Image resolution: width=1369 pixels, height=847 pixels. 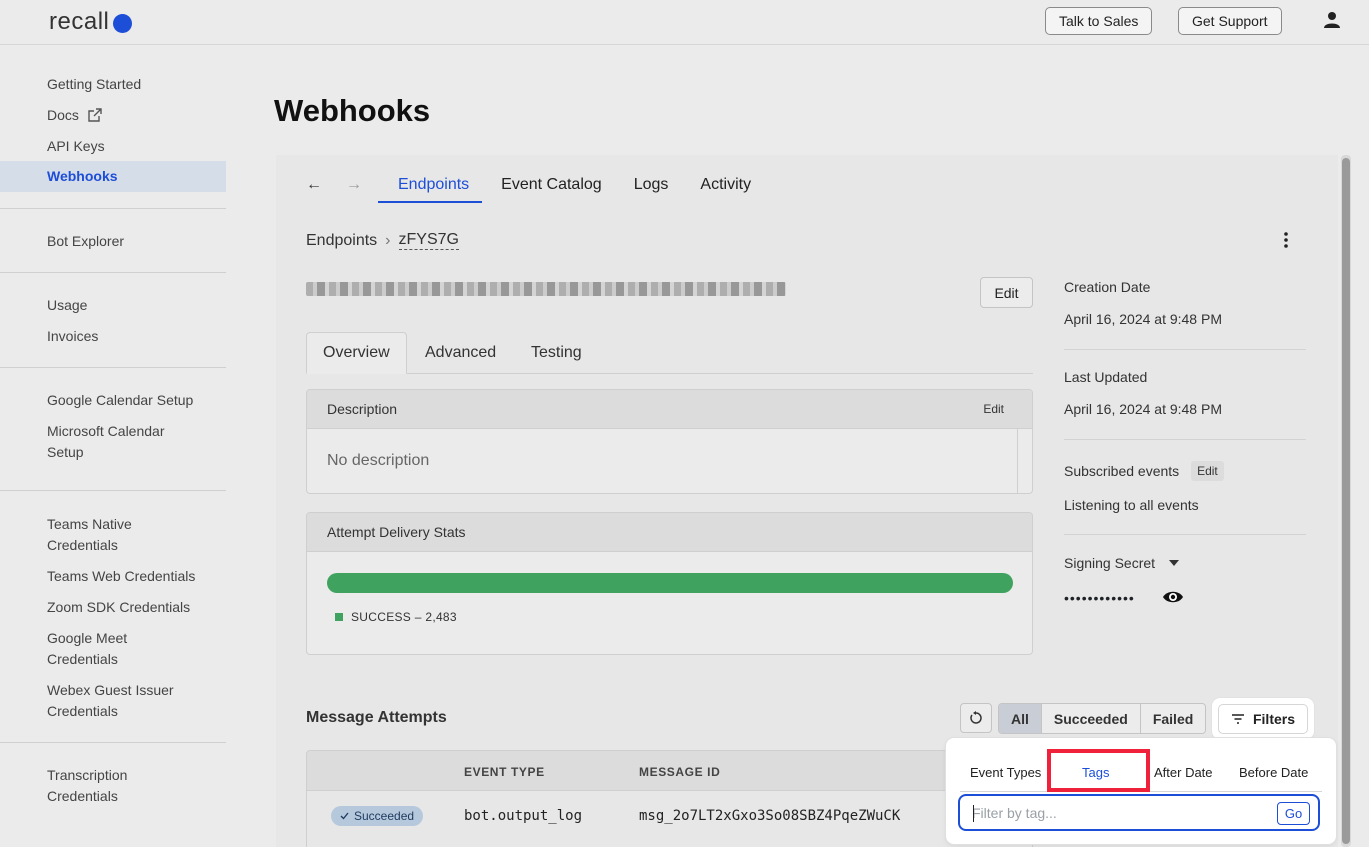 I want to click on message-id-cell: msg_2o7LT2xGxo3So08SBZ4PqeZWuCK, so click(x=769, y=816).